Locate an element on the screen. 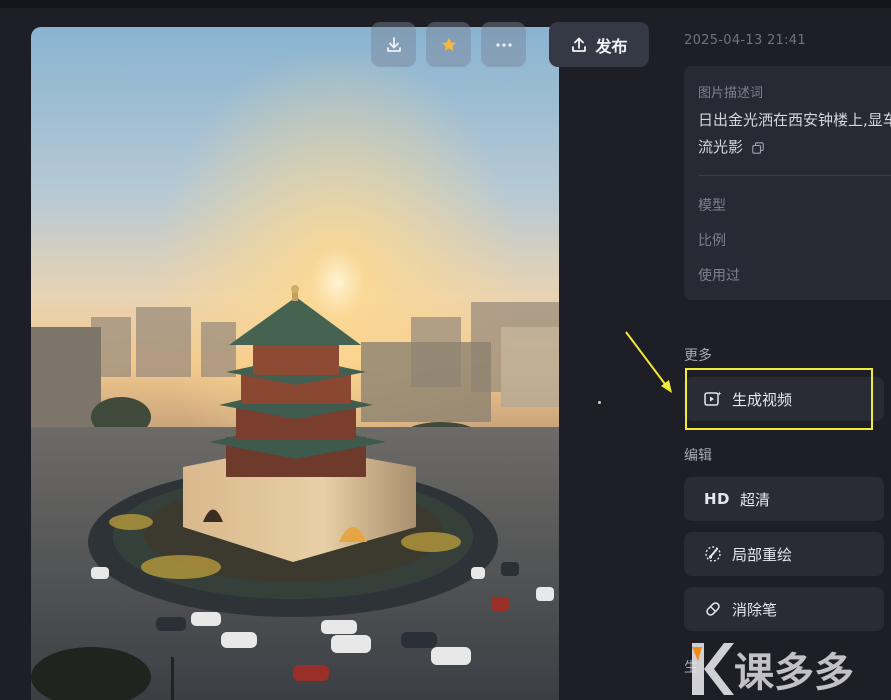  watermark-text: 课多多 is located at coordinates (794, 673).